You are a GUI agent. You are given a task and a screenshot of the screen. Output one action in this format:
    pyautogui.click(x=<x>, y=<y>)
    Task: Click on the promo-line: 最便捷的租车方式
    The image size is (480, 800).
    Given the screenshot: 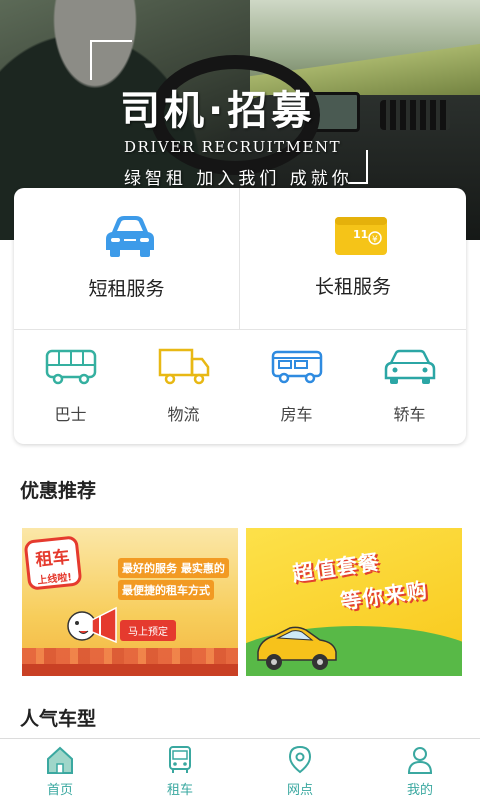 What is the action you would take?
    pyautogui.click(x=166, y=590)
    